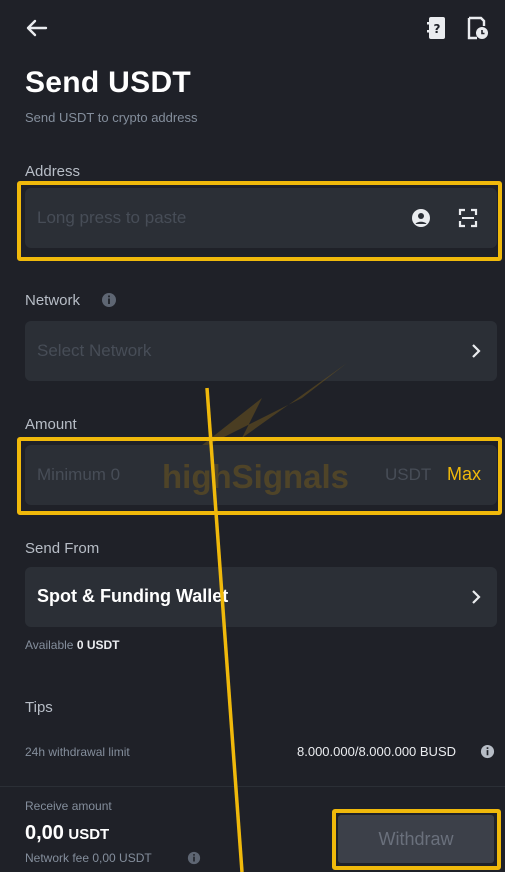 The height and width of the screenshot is (872, 505). I want to click on send-from-label: Send From, so click(62, 548).